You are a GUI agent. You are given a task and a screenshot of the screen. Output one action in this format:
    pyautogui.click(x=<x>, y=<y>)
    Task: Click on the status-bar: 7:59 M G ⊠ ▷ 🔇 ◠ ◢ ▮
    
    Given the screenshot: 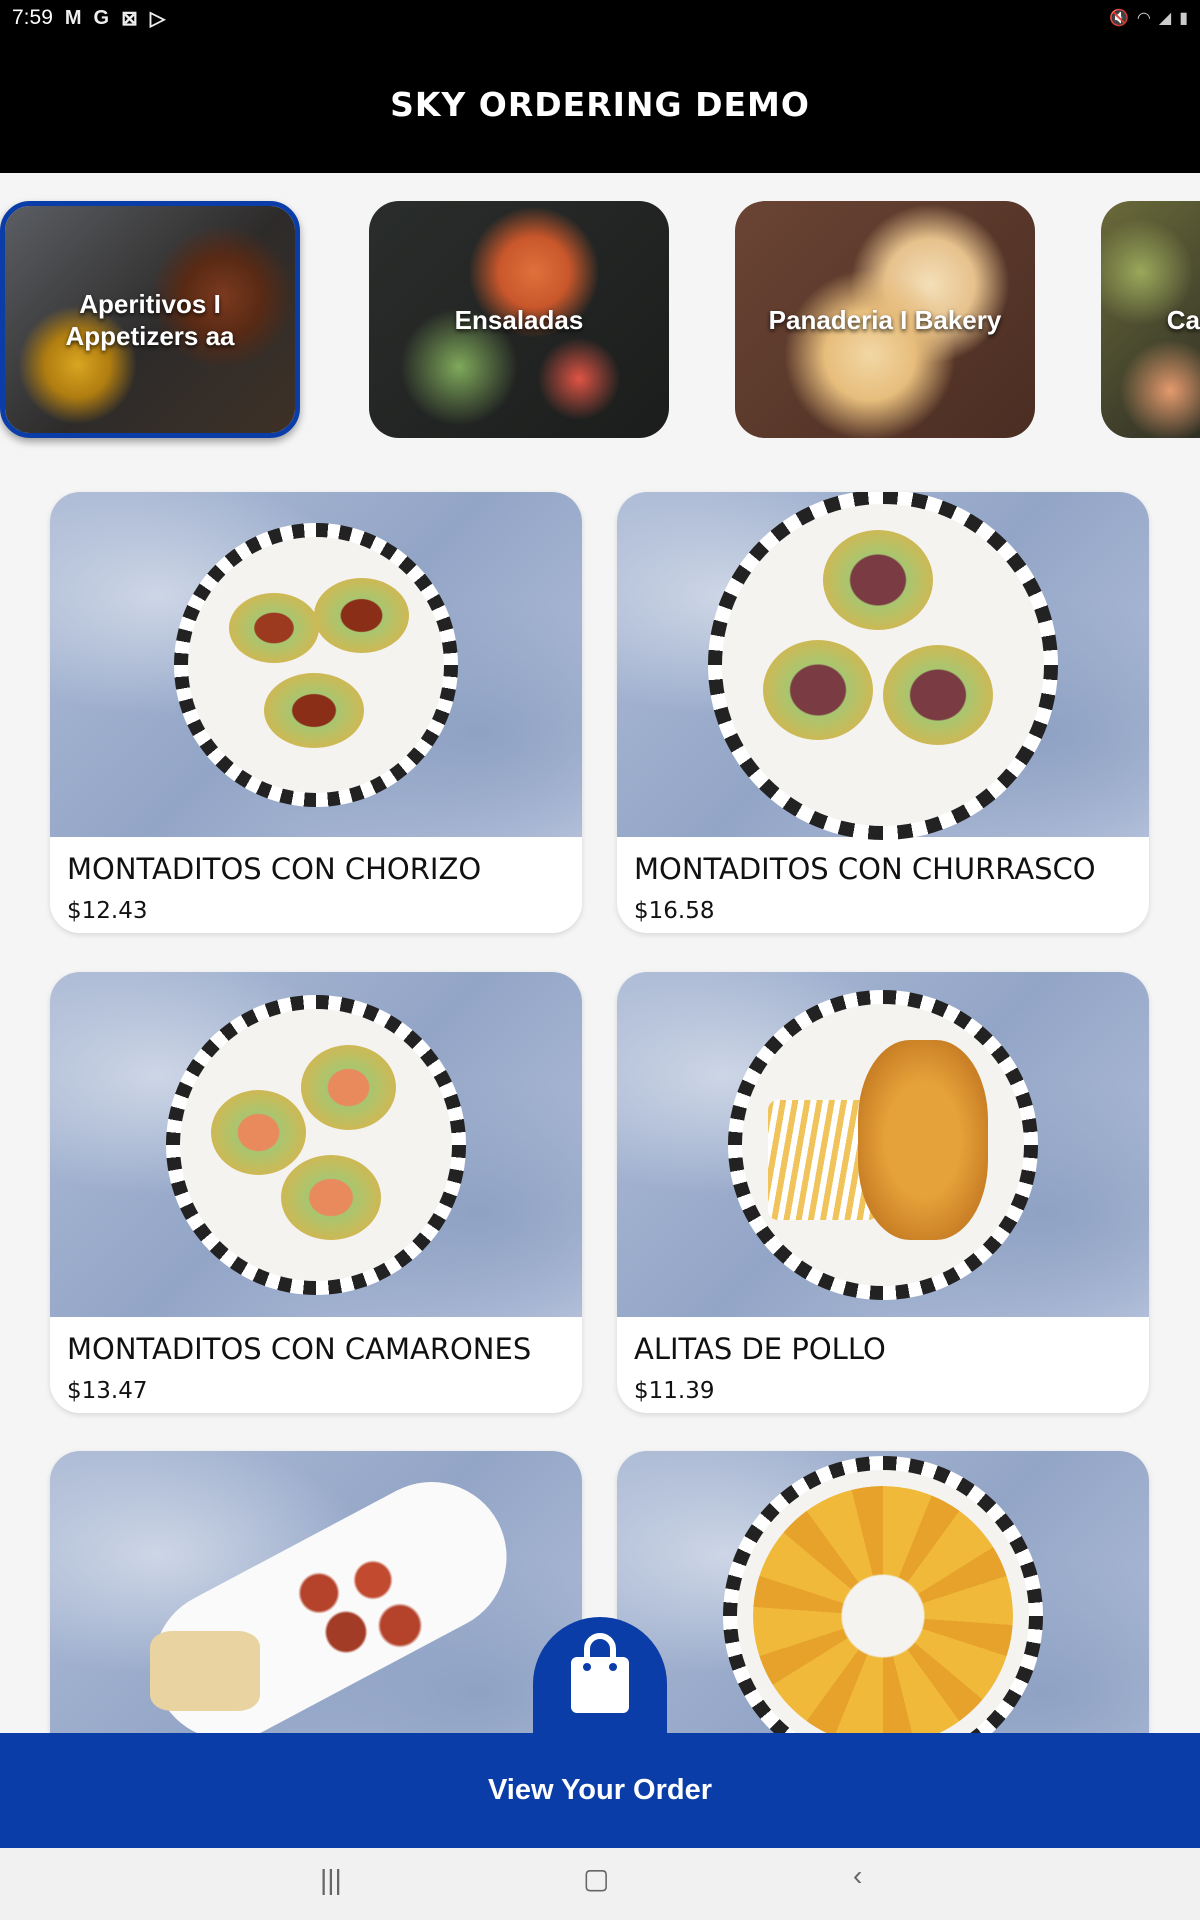 What is the action you would take?
    pyautogui.click(x=600, y=18)
    